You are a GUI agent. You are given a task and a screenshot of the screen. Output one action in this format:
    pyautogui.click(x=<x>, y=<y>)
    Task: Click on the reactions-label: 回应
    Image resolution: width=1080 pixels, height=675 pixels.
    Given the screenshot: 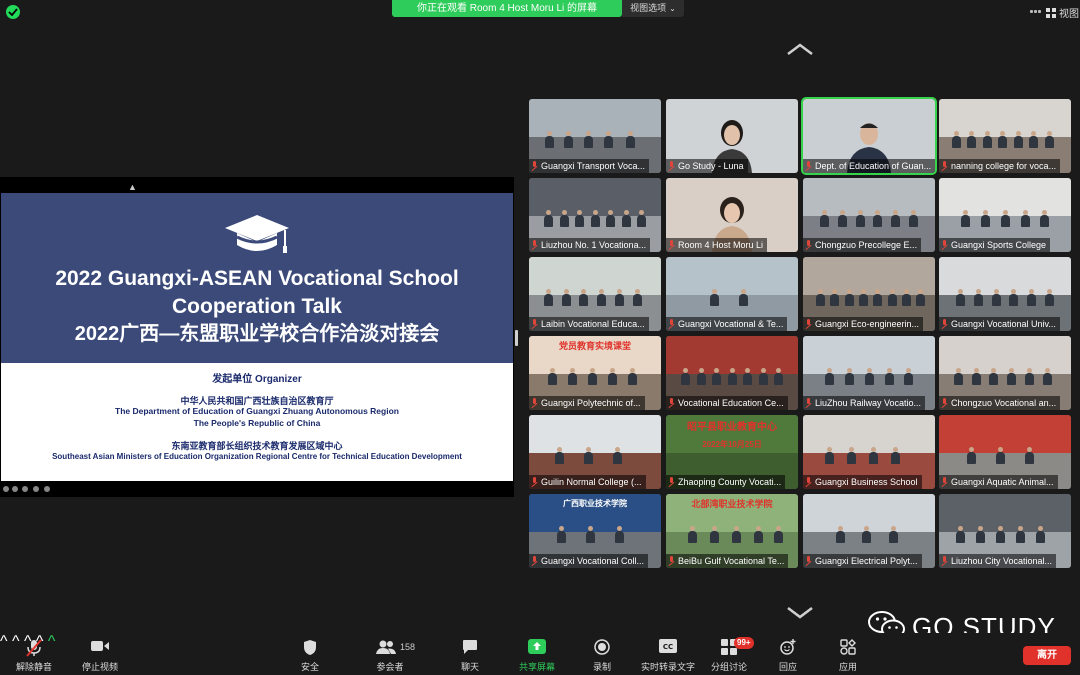 What is the action you would take?
    pyautogui.click(x=787, y=667)
    